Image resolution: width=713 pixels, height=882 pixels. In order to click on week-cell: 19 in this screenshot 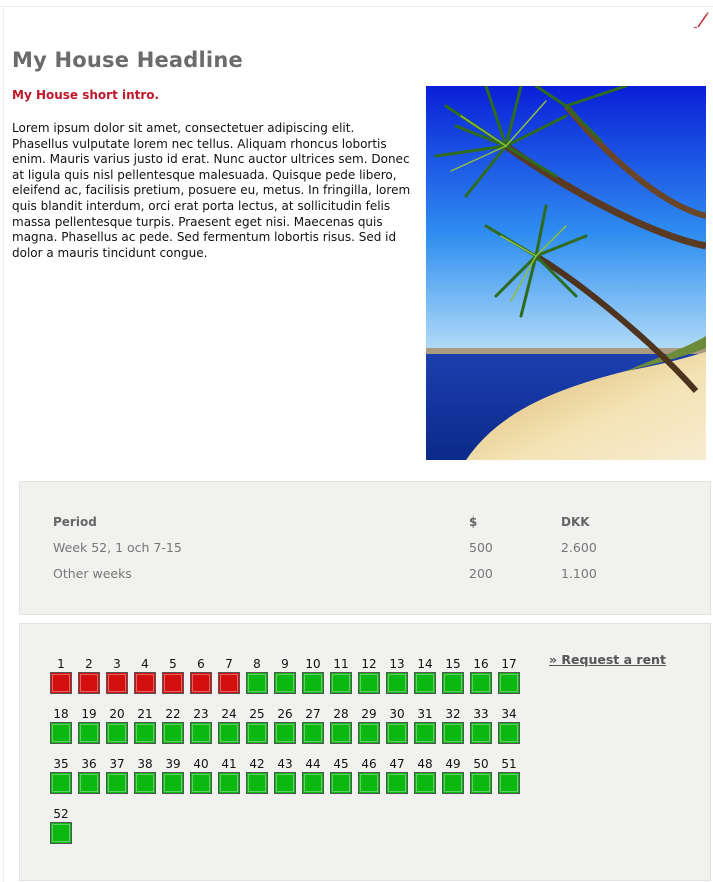, I will do `click(89, 725)`.